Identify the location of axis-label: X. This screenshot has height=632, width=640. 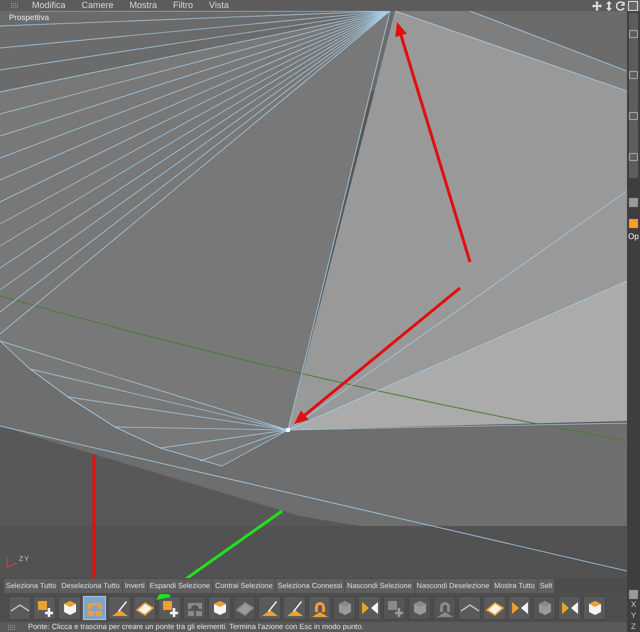
(633, 604).